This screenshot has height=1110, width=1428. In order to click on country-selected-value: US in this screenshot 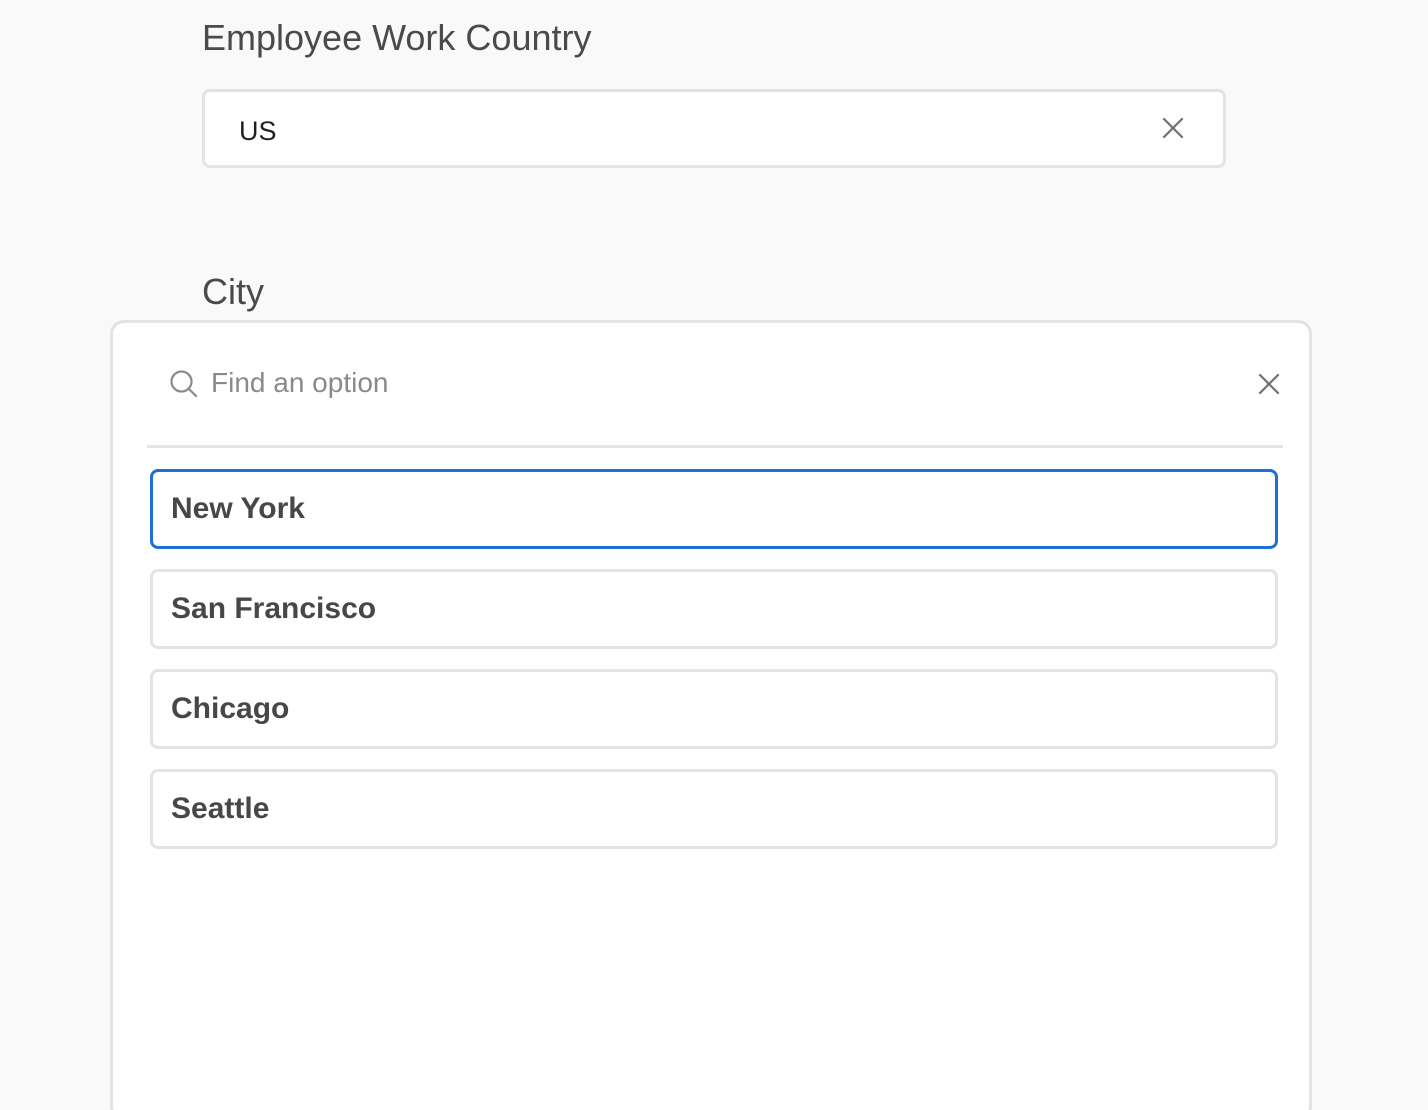, I will do `click(258, 131)`.